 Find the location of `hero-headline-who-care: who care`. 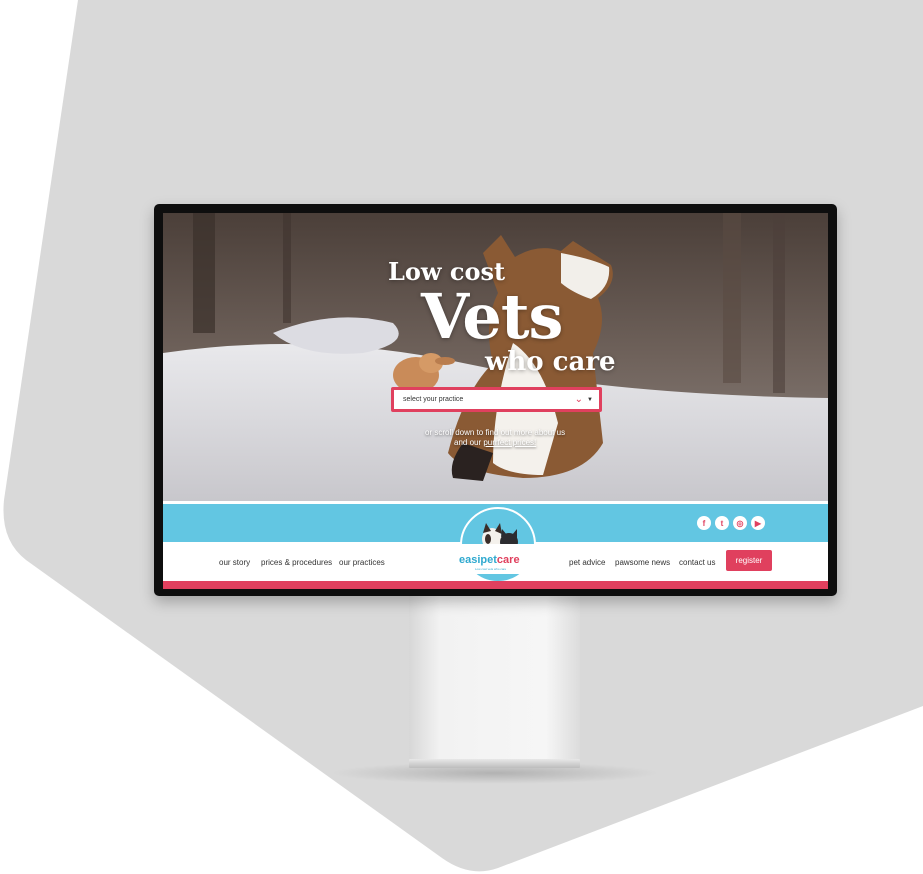

hero-headline-who-care: who care is located at coordinates (550, 362).